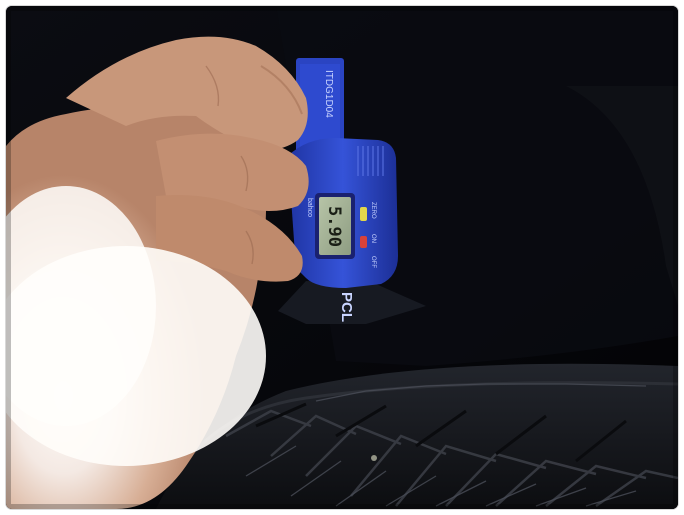  I want to click on gauge-brand-label: PCL, so click(346, 307).